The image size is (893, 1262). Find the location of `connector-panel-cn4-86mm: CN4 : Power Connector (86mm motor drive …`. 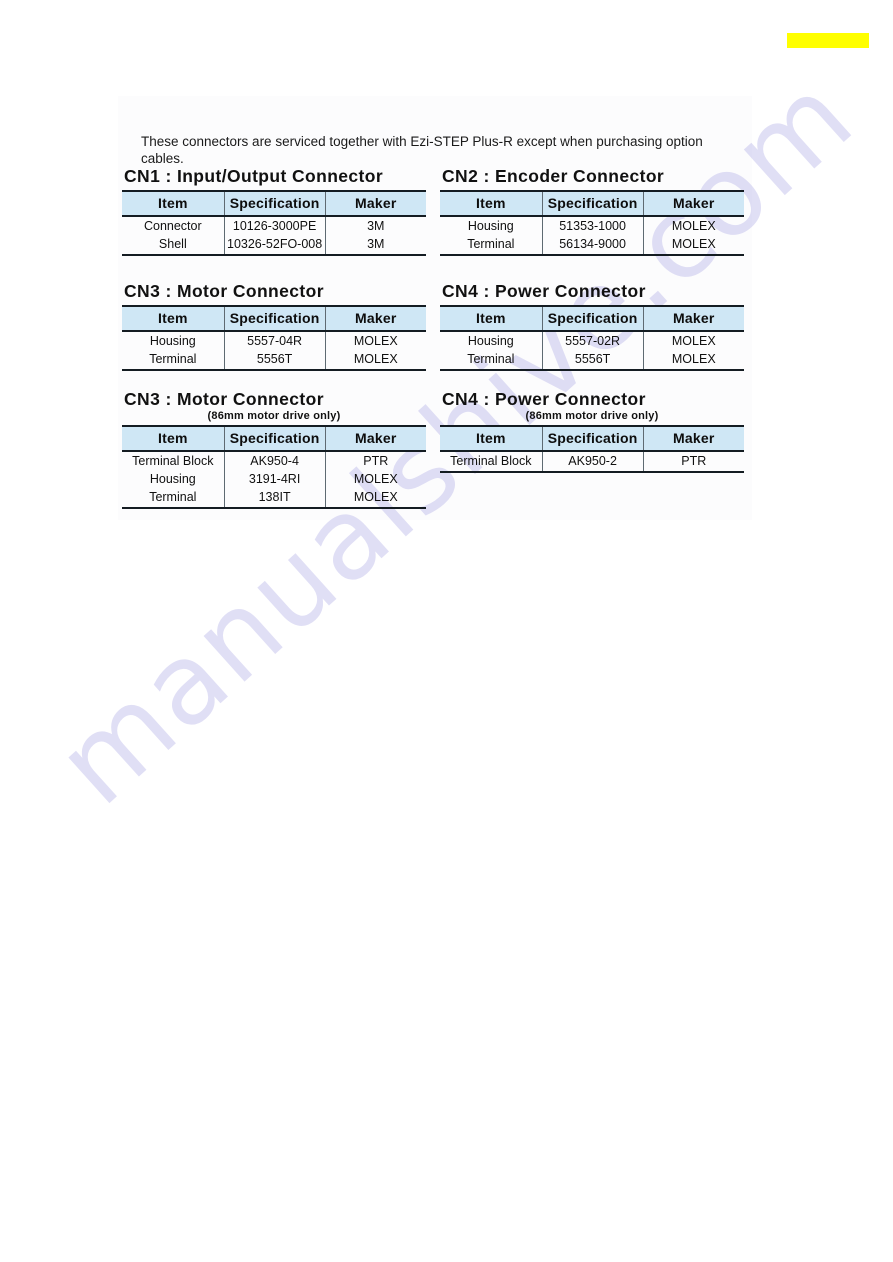

connector-panel-cn4-86mm: CN4 : Power Connector (86mm motor drive … is located at coordinates (592, 431).